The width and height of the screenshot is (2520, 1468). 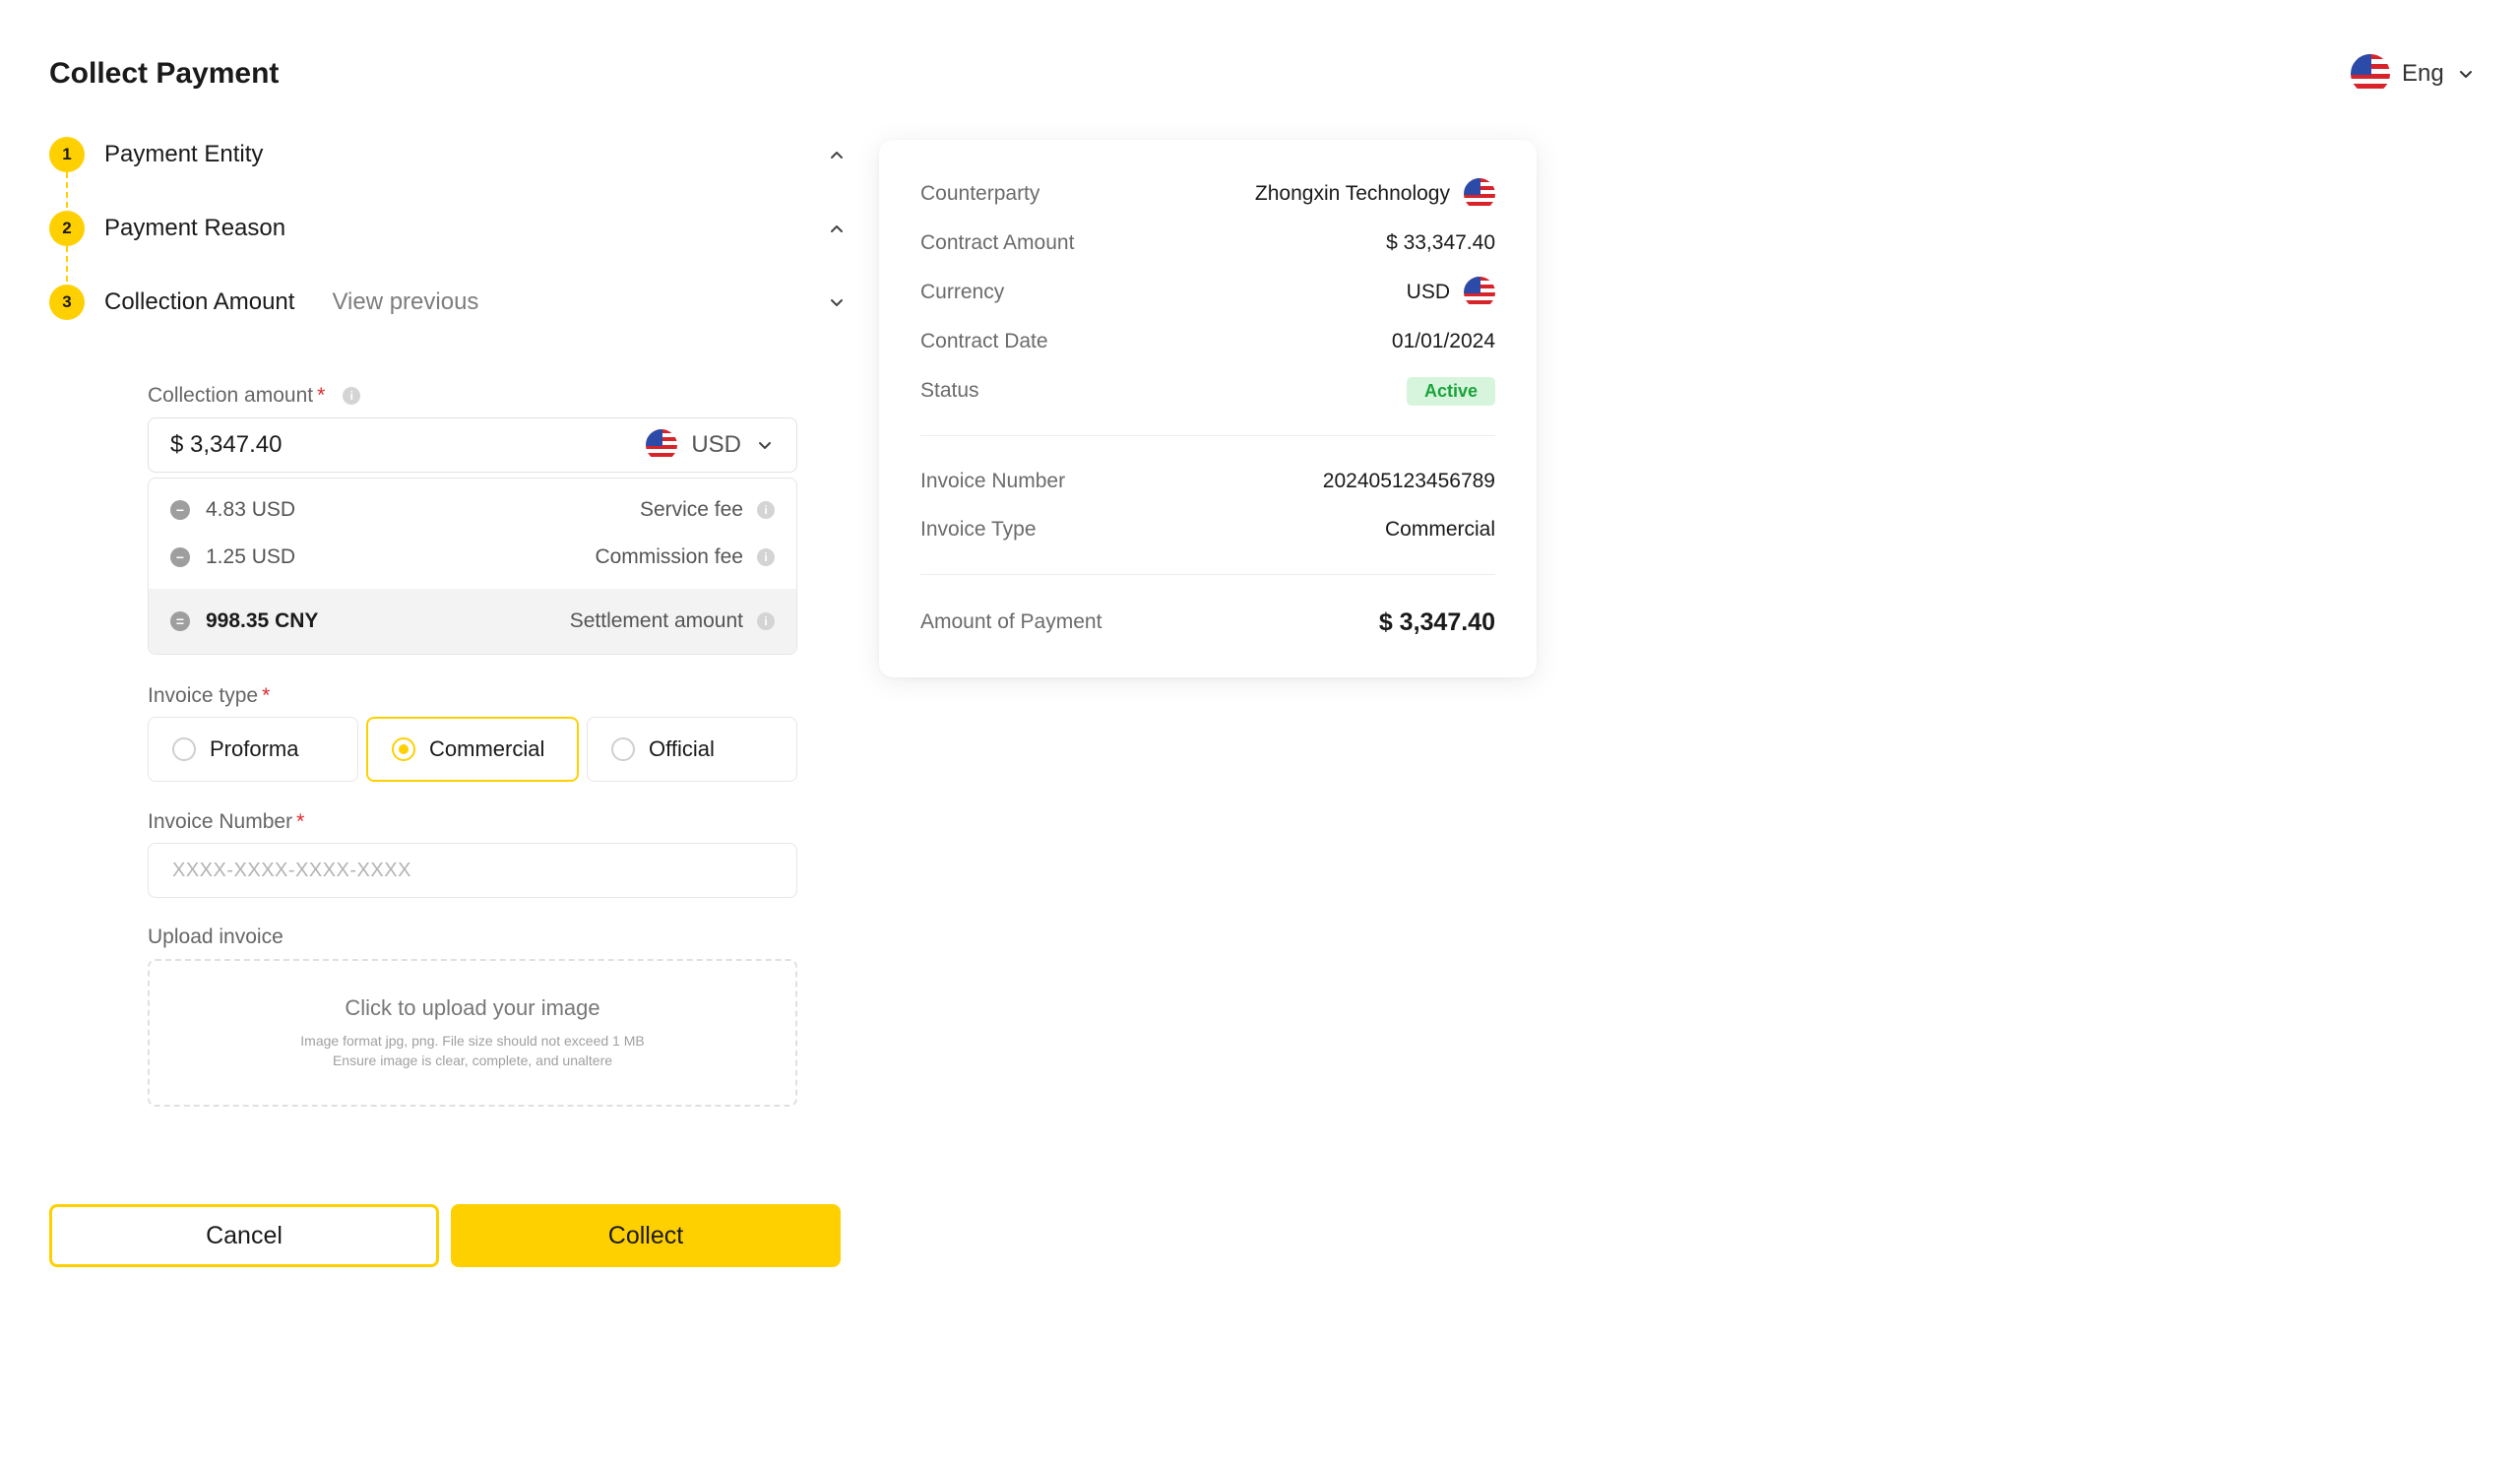 I want to click on summary-value: USD, so click(x=1451, y=293).